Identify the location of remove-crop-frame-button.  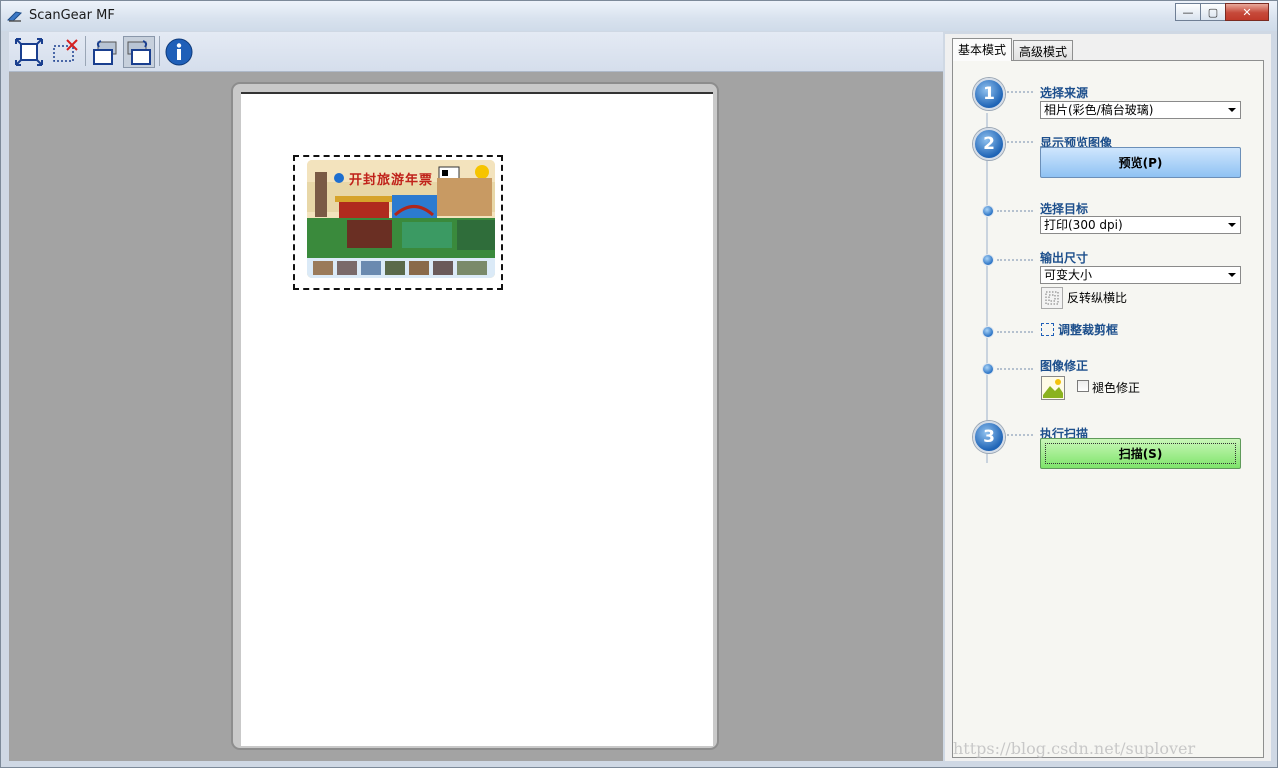
(65, 52).